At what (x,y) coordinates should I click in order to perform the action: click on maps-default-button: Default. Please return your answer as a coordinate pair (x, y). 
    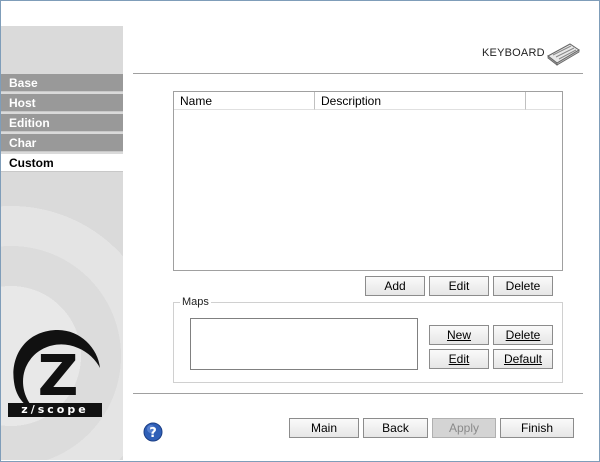
    Looking at the image, I should click on (523, 359).